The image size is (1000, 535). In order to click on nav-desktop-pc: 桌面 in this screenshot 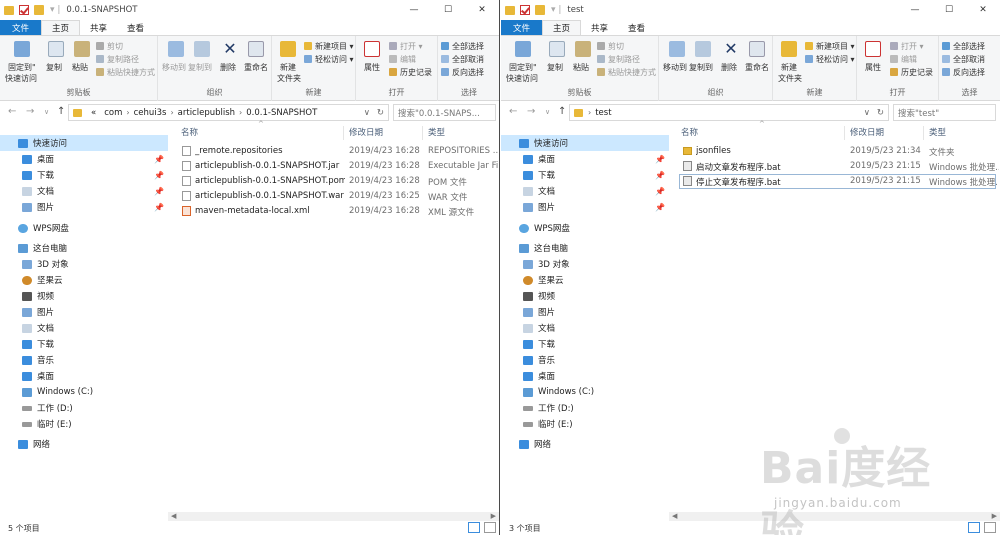, I will do `click(585, 376)`.